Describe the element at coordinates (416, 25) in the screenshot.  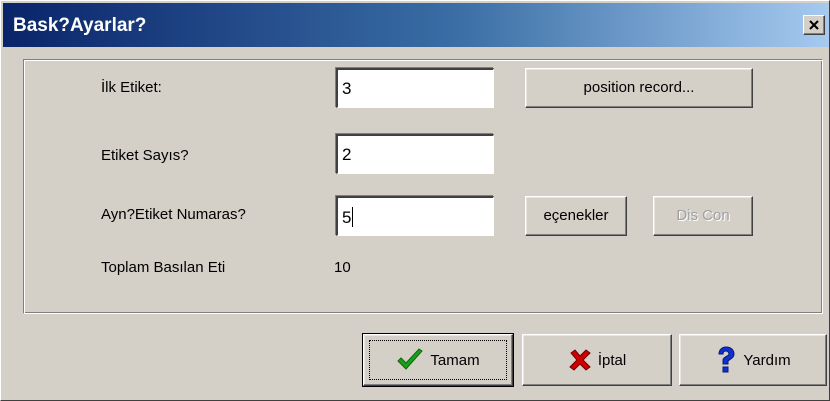
I see `title-bar: Bask?Ayarlar?` at that location.